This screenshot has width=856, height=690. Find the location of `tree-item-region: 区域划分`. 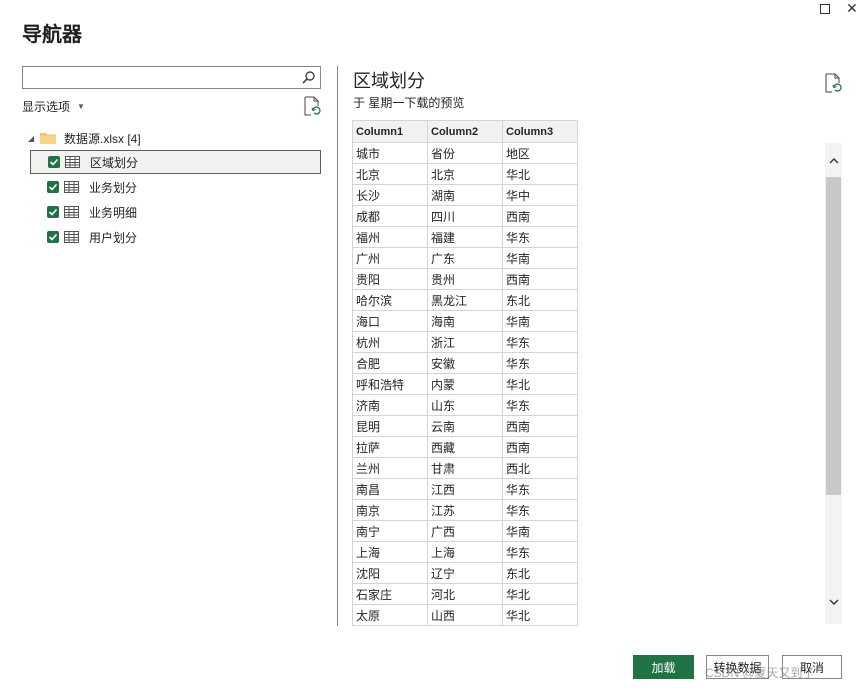

tree-item-region: 区域划分 is located at coordinates (175, 162).